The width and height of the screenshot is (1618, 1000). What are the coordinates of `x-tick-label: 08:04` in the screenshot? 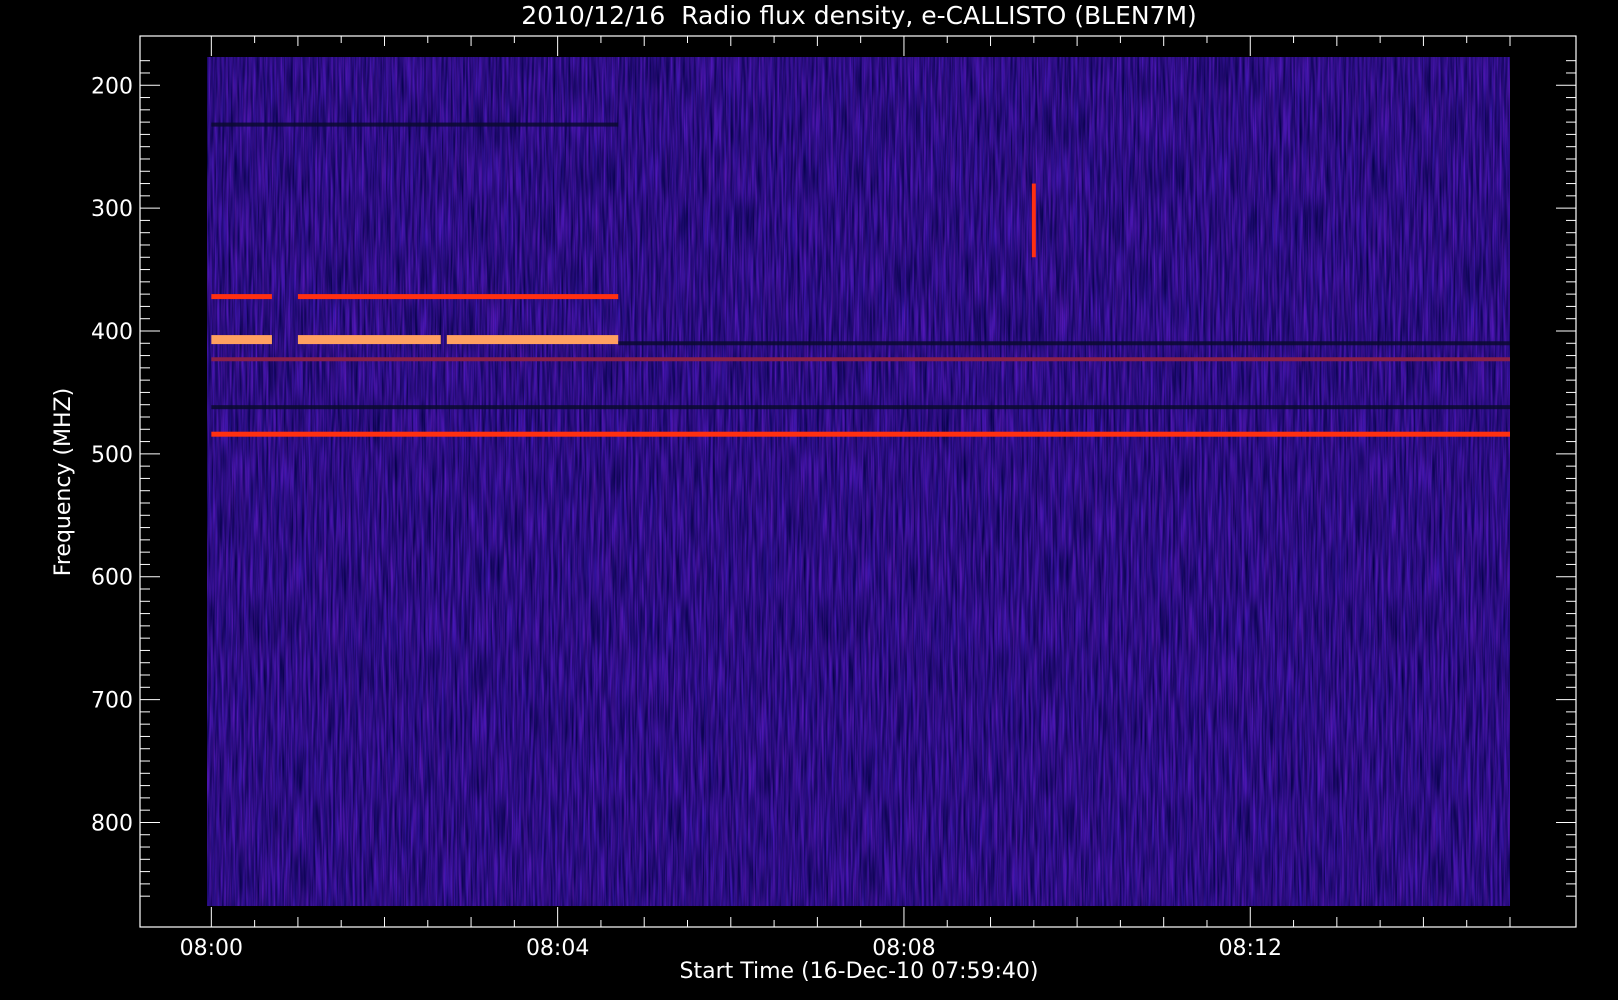 It's located at (557, 948).